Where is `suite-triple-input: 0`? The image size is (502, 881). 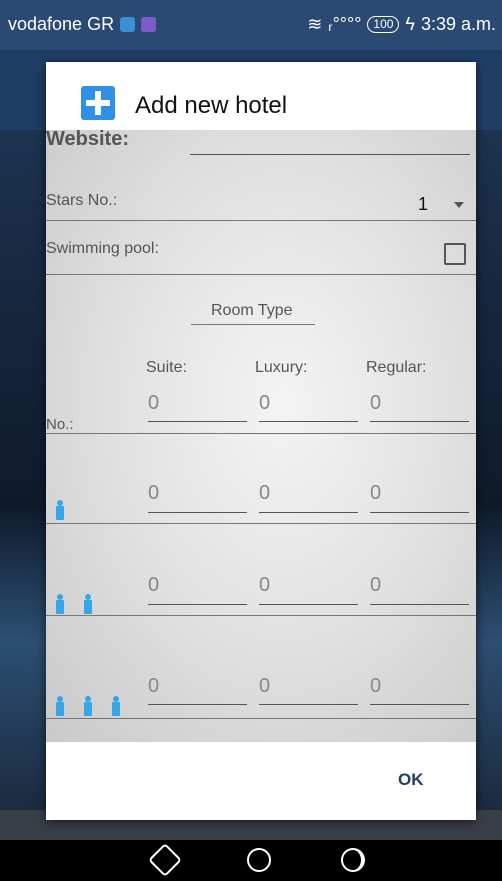 suite-triple-input: 0 is located at coordinates (153, 686).